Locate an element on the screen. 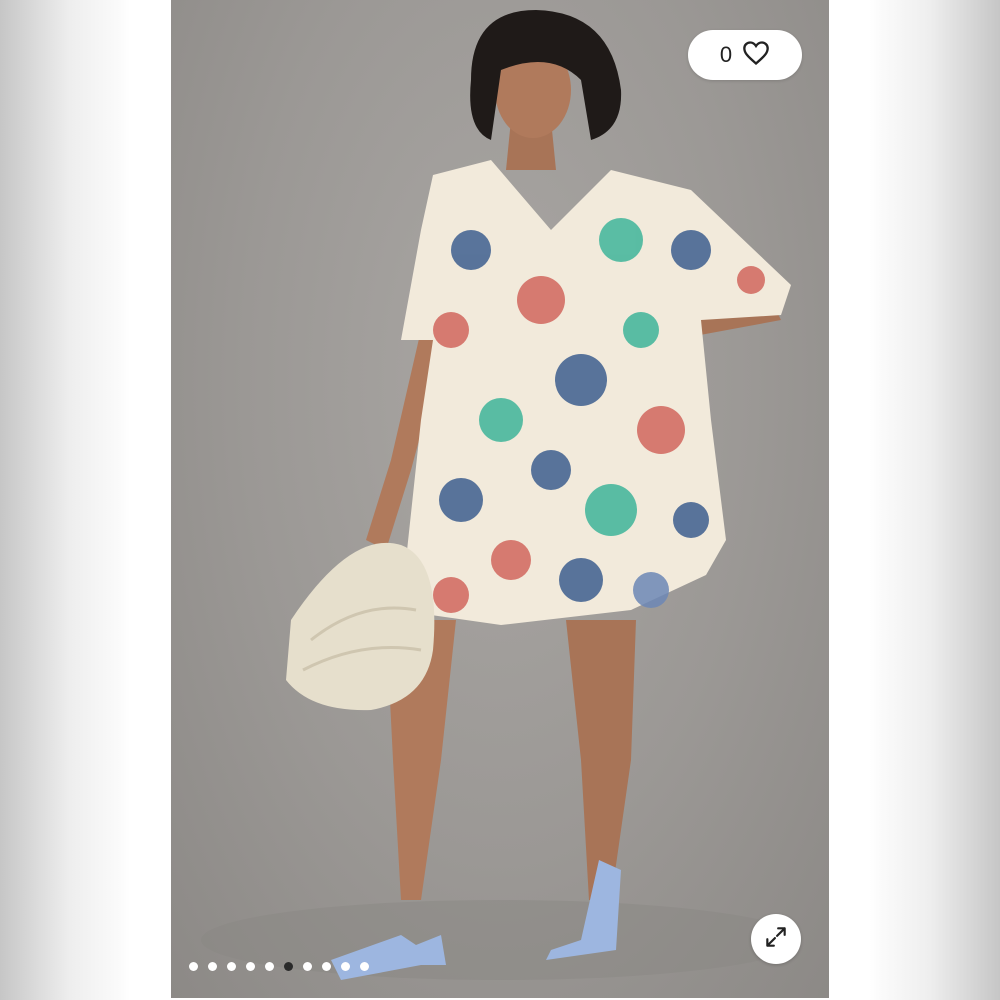 The width and height of the screenshot is (1000, 1000). carousel-indicator is located at coordinates (279, 966).